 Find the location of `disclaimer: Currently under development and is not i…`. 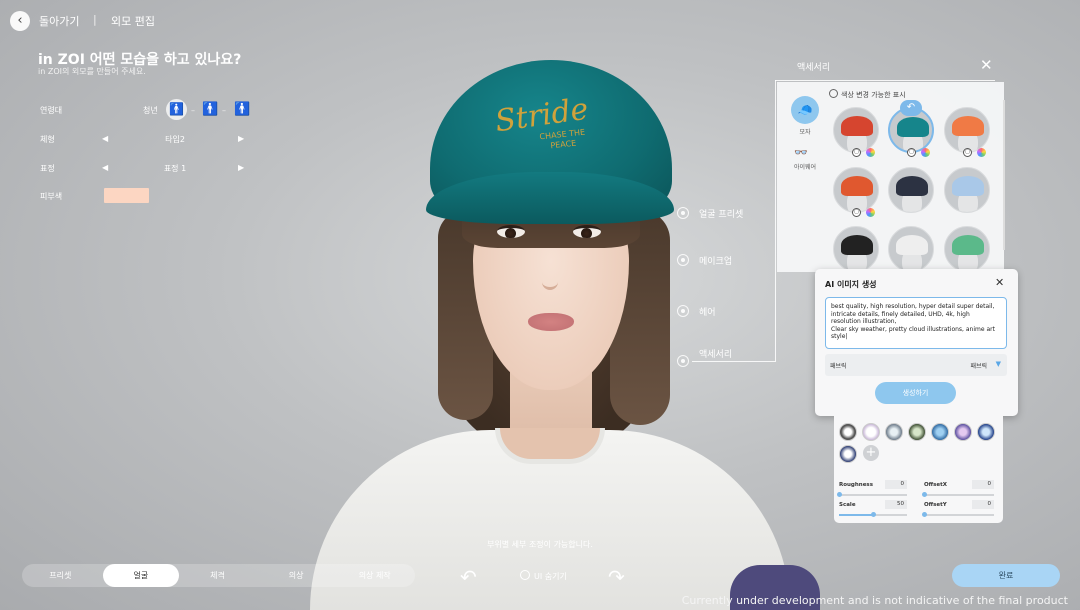

disclaimer: Currently under development and is not i… is located at coordinates (874, 600).